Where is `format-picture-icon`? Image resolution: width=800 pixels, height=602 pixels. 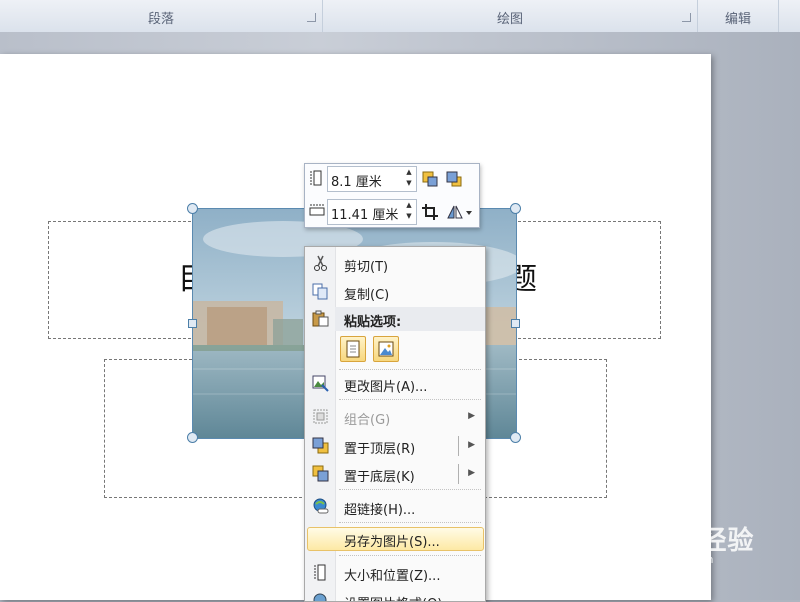
format-picture-icon is located at coordinates (320, 597).